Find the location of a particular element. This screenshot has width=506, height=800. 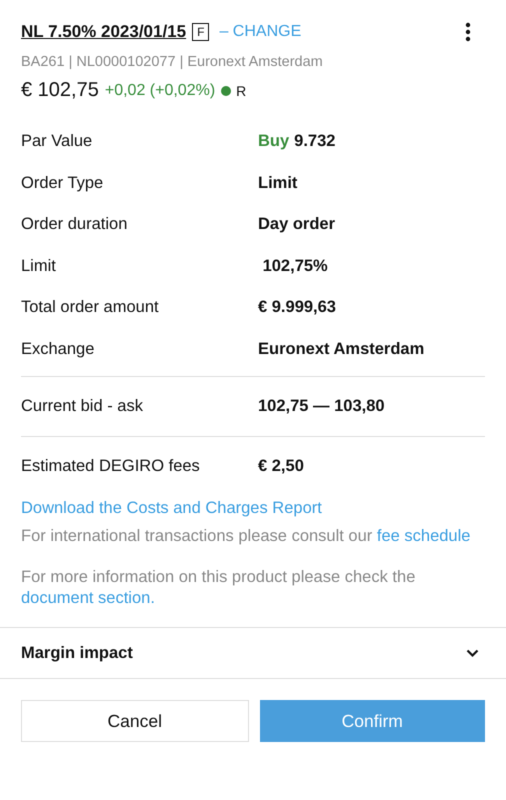

field-value: € 9.999,63 is located at coordinates (297, 308).